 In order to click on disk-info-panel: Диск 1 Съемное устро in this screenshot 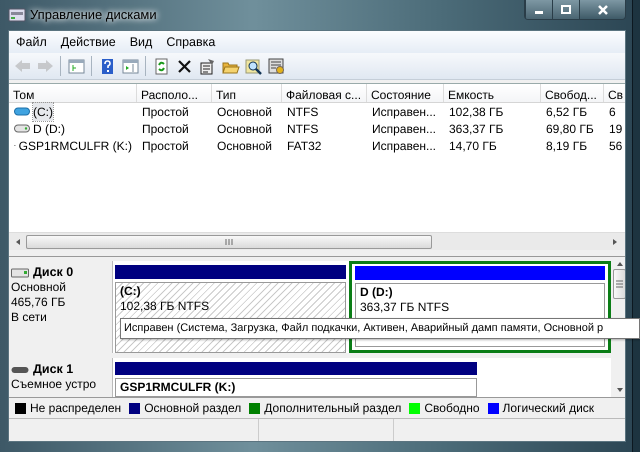, I will do `click(61, 377)`.